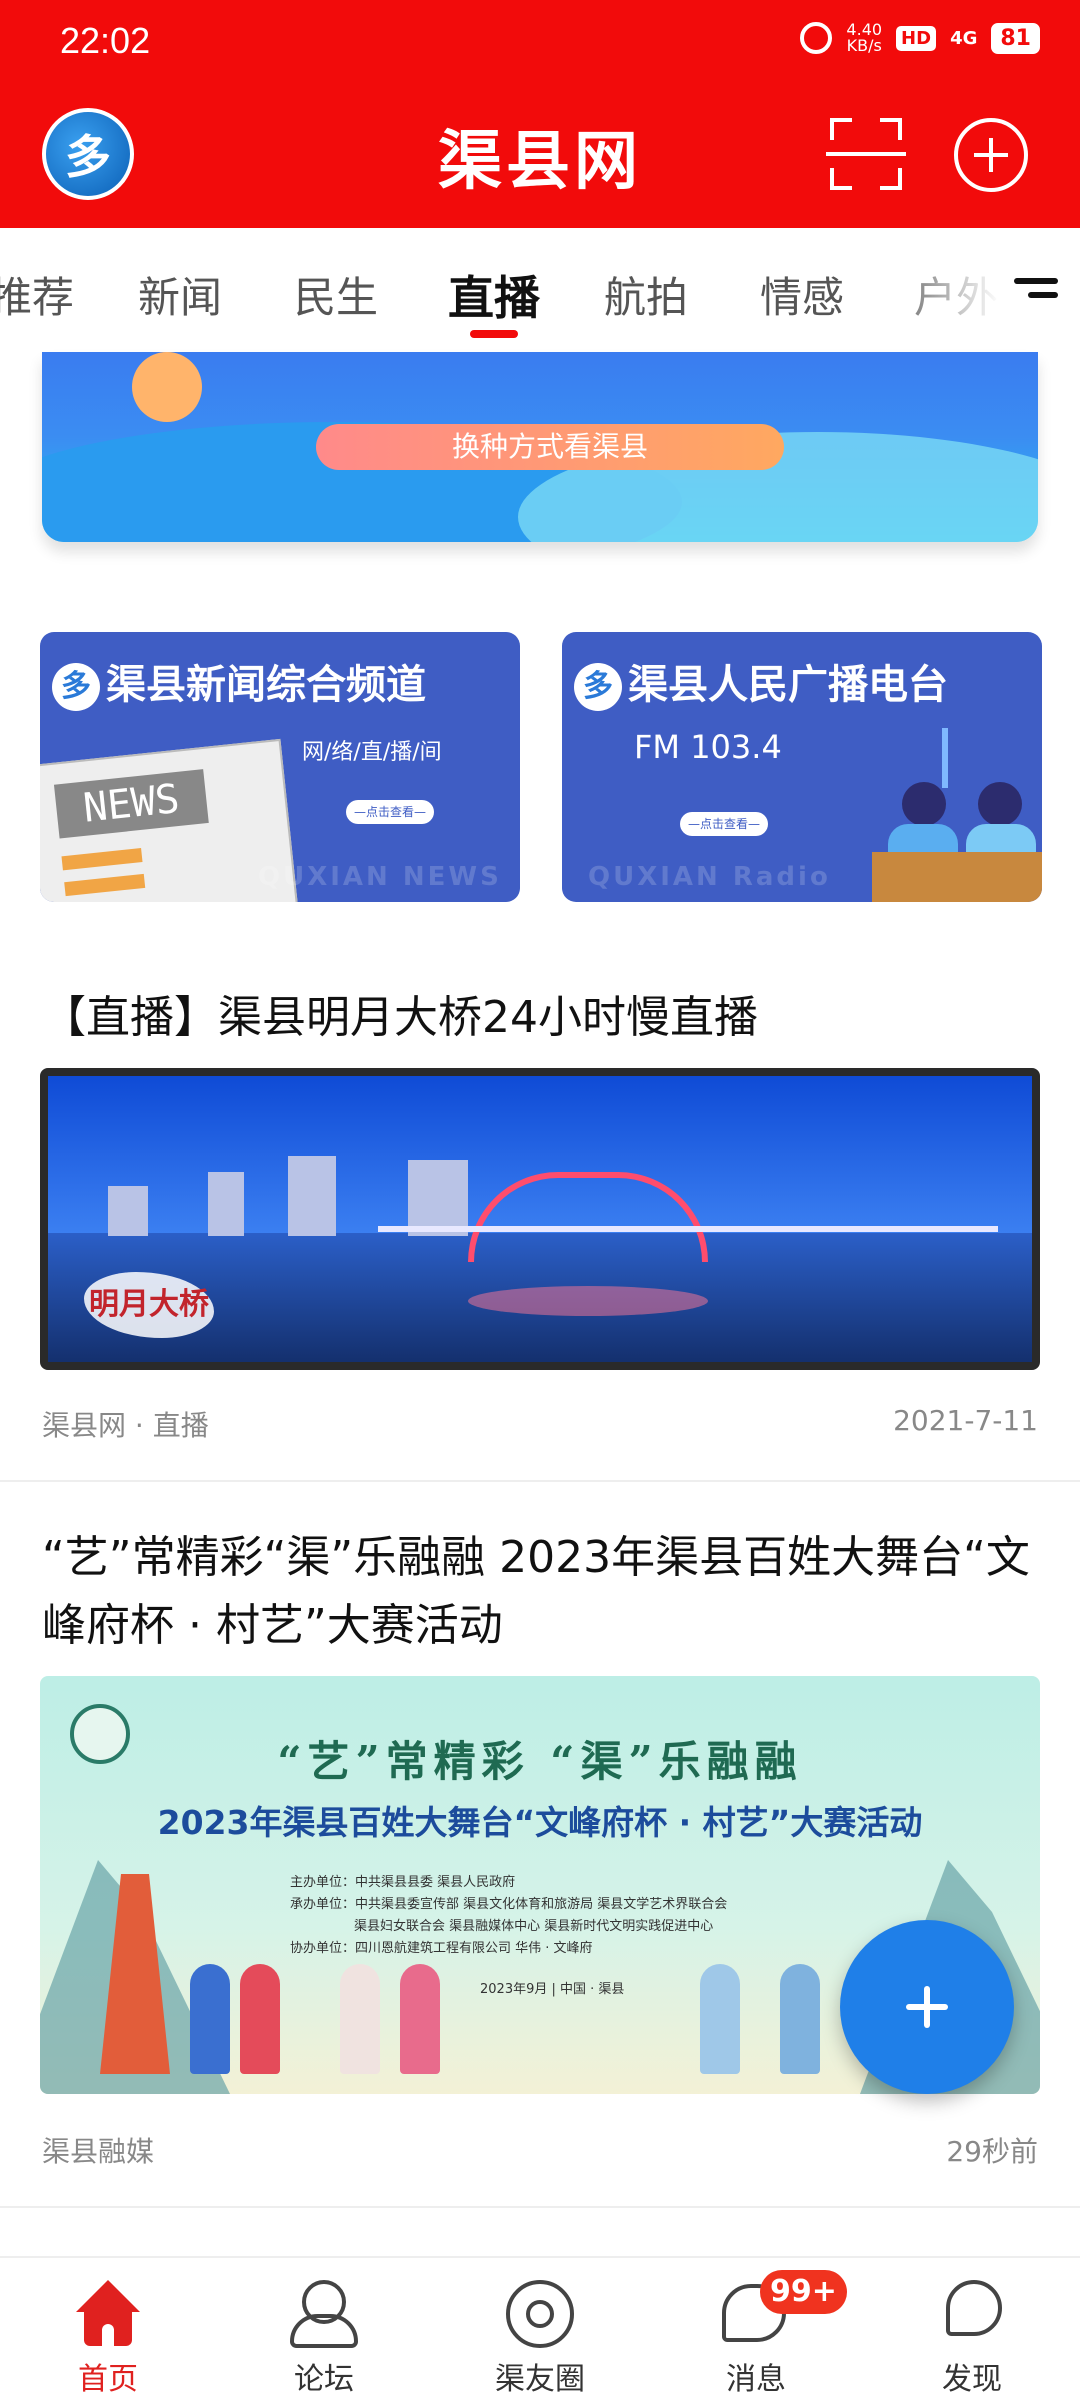  What do you see at coordinates (108, 2379) in the screenshot?
I see `nav-label: 首页` at bounding box center [108, 2379].